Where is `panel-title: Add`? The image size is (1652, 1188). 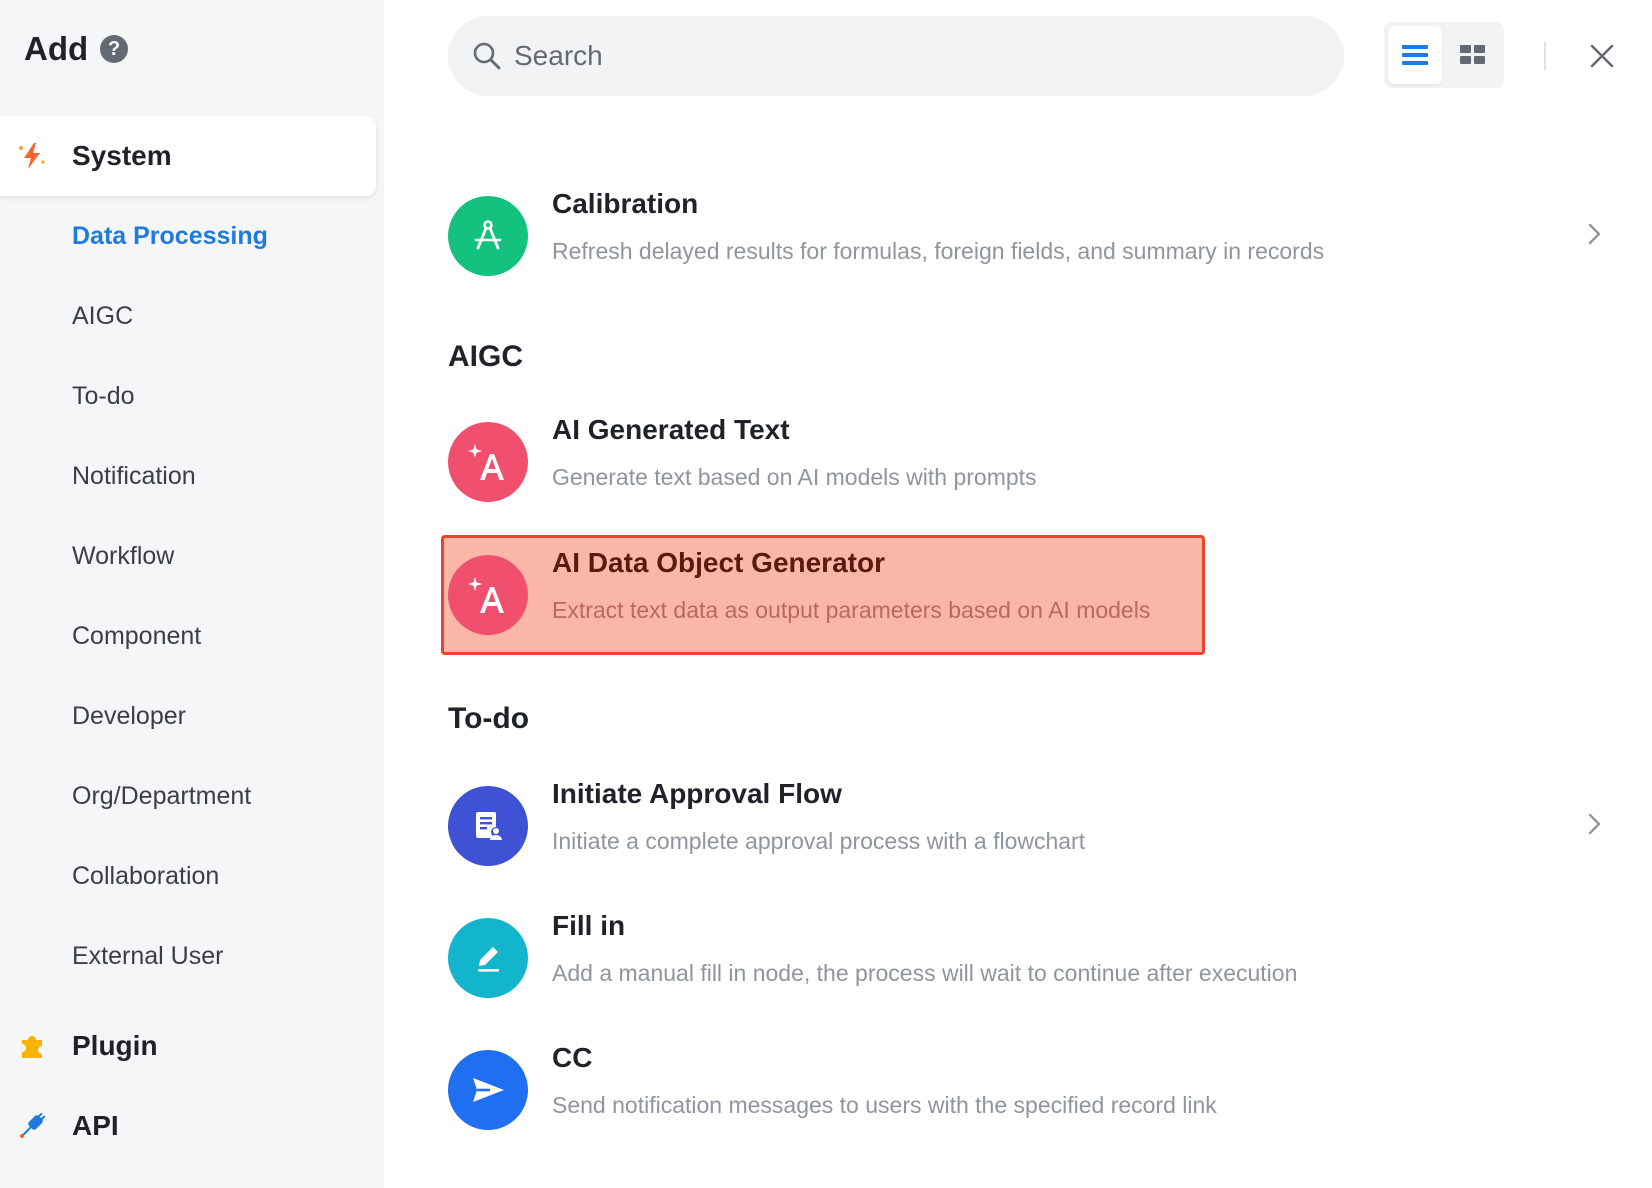
panel-title: Add is located at coordinates (56, 48).